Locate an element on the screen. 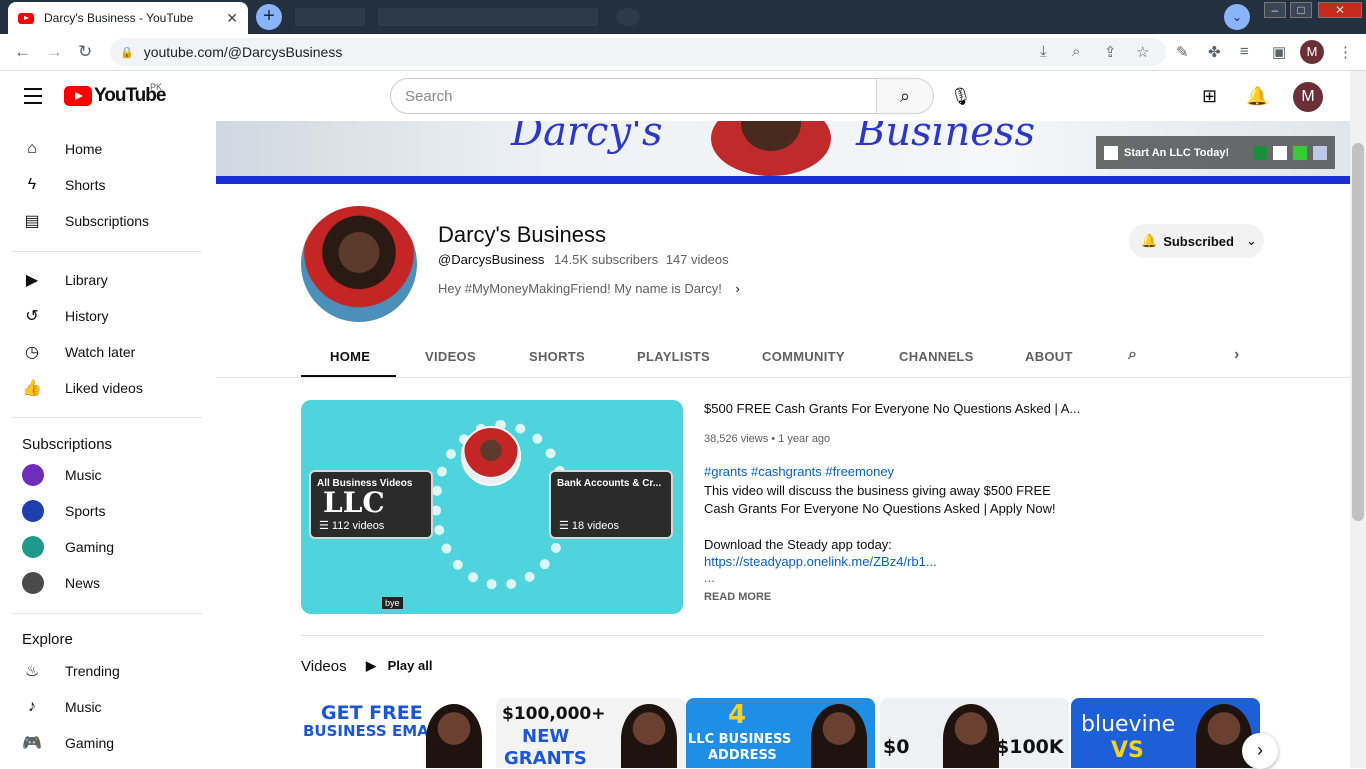 Image resolution: width=1366 pixels, height=769 pixels. browser-tab-active: Darcy's Business - YouTube ✕ is located at coordinates (128, 18).